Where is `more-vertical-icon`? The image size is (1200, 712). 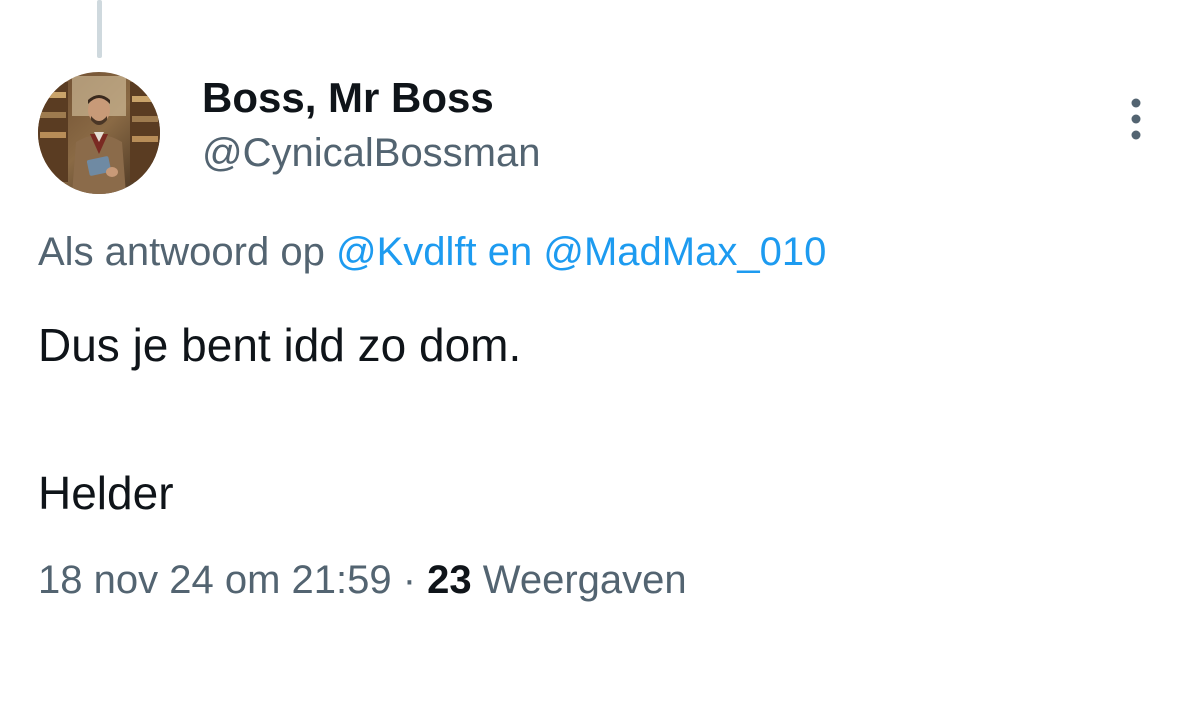 more-vertical-icon is located at coordinates (1136, 119).